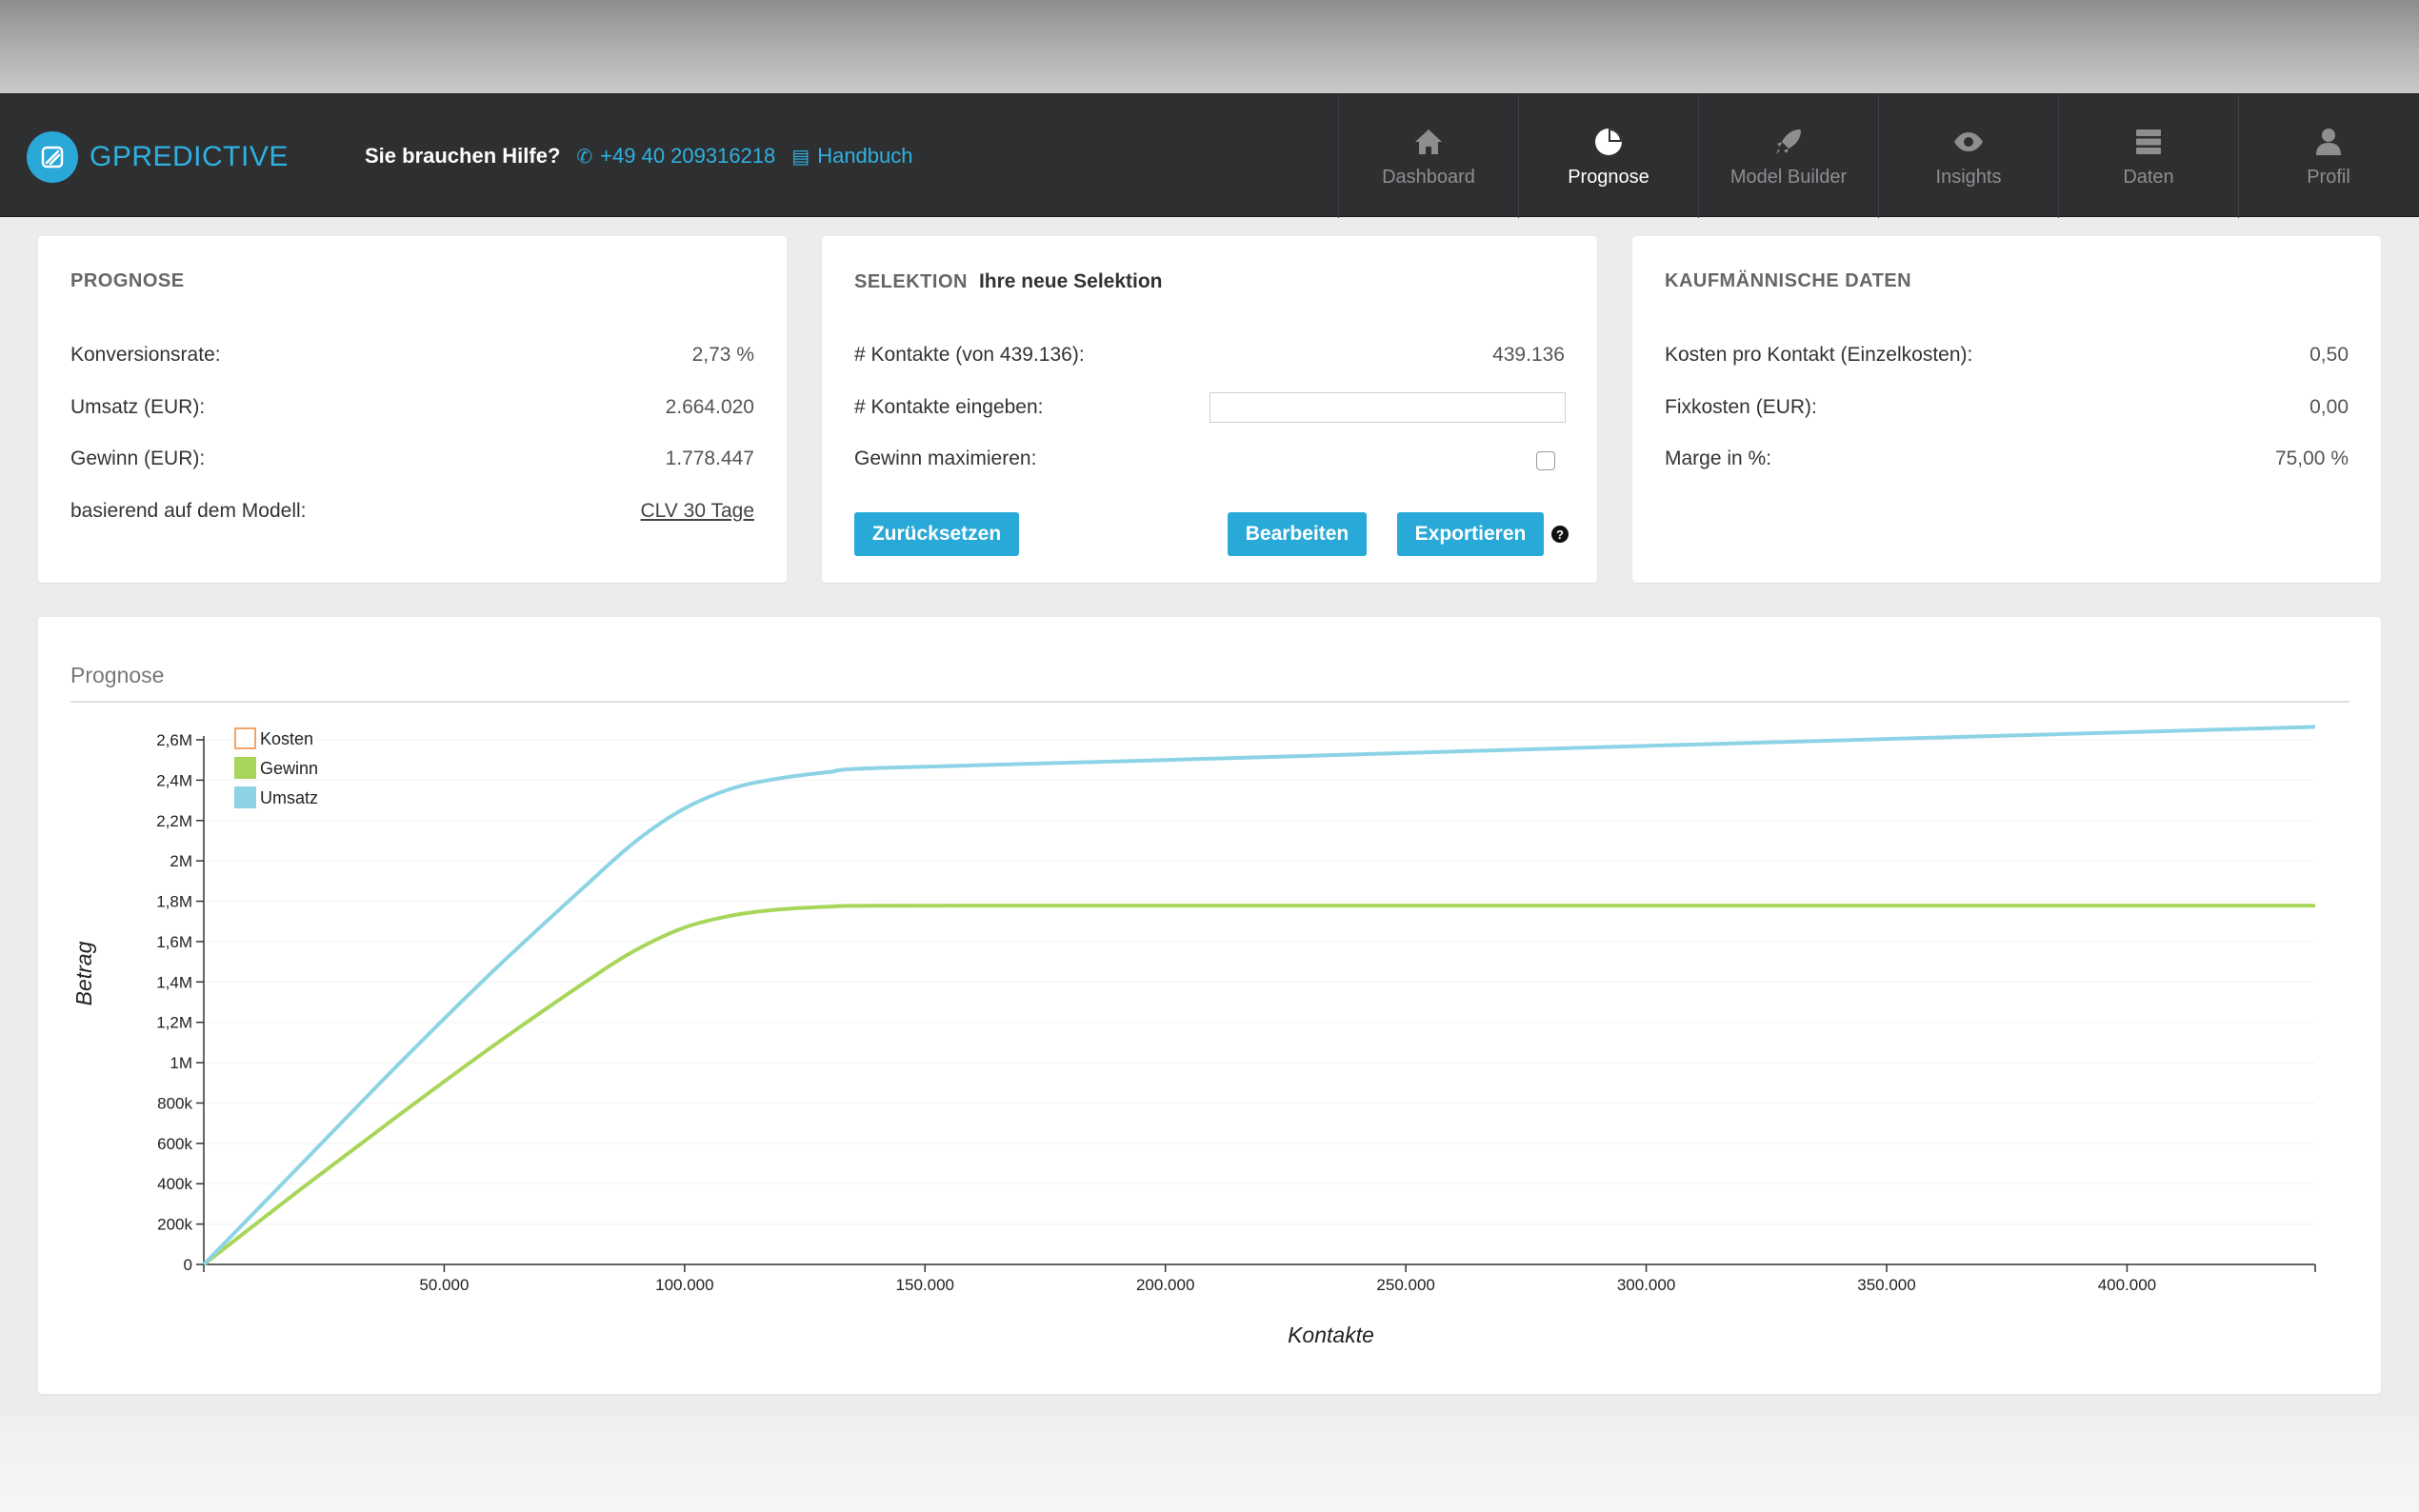  What do you see at coordinates (1608, 177) in the screenshot?
I see `nav-label-prognose: Prognose` at bounding box center [1608, 177].